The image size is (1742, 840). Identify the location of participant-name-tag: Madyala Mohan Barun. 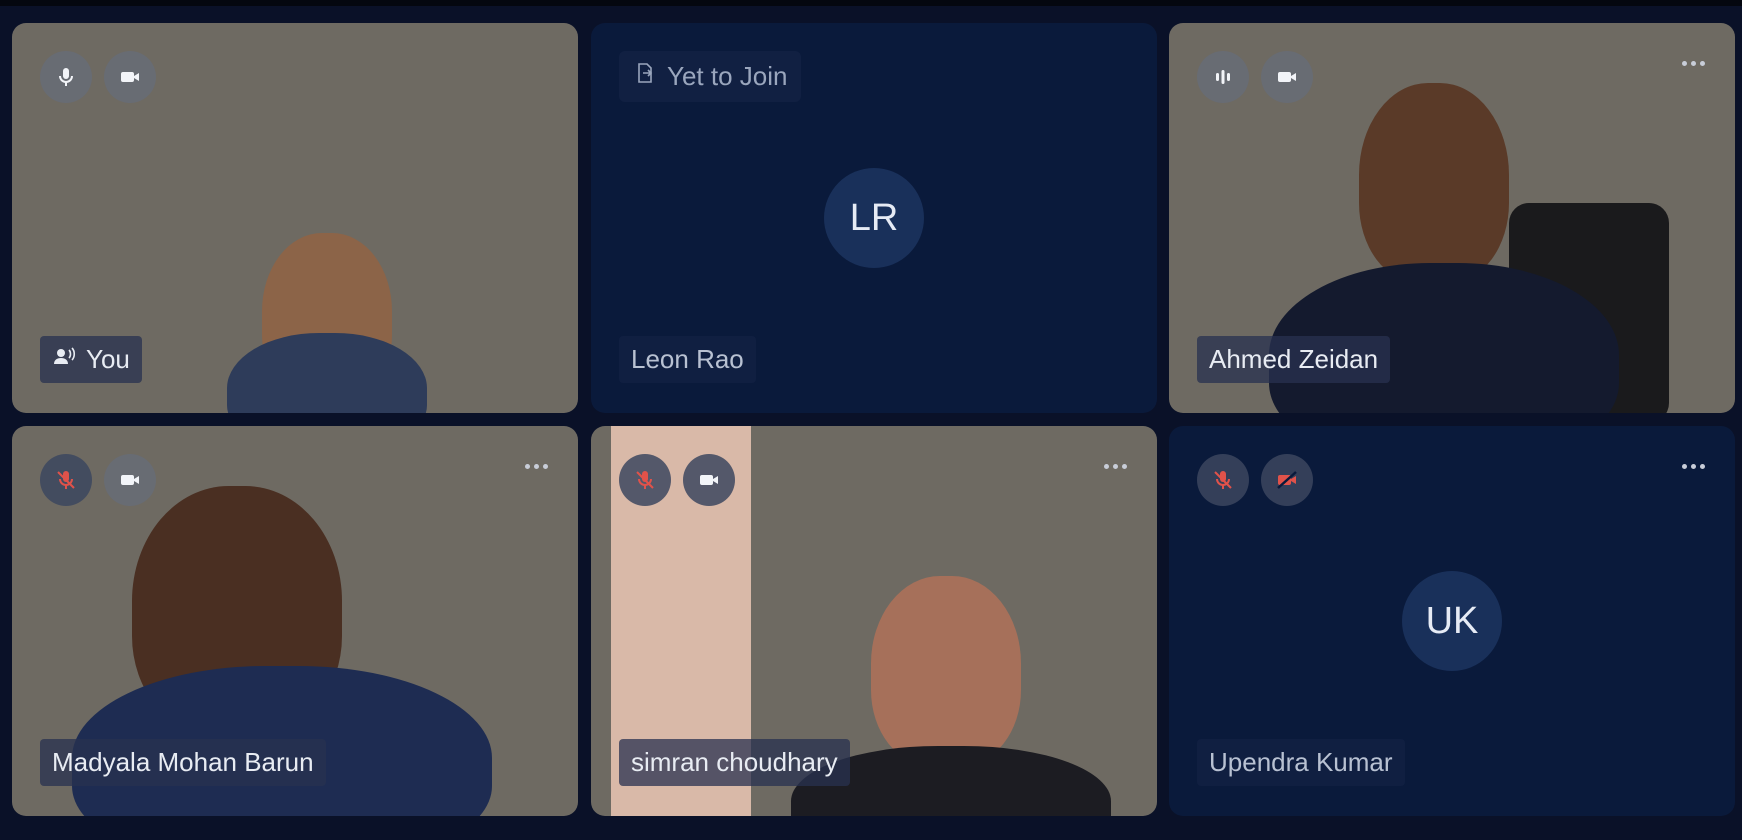
(183, 762).